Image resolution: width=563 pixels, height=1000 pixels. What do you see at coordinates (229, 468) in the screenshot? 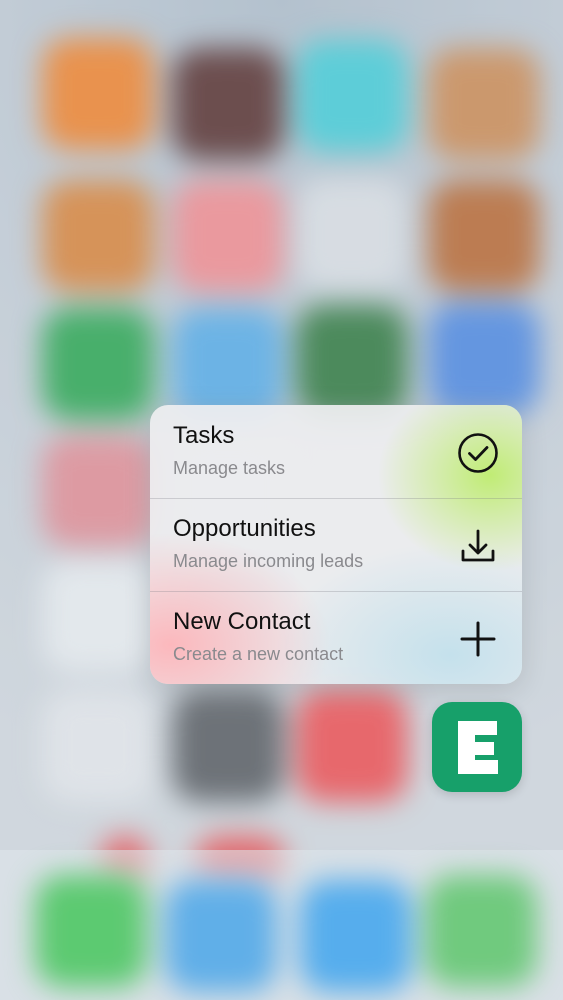
I see `quick-action-subtitle: Manage tasks` at bounding box center [229, 468].